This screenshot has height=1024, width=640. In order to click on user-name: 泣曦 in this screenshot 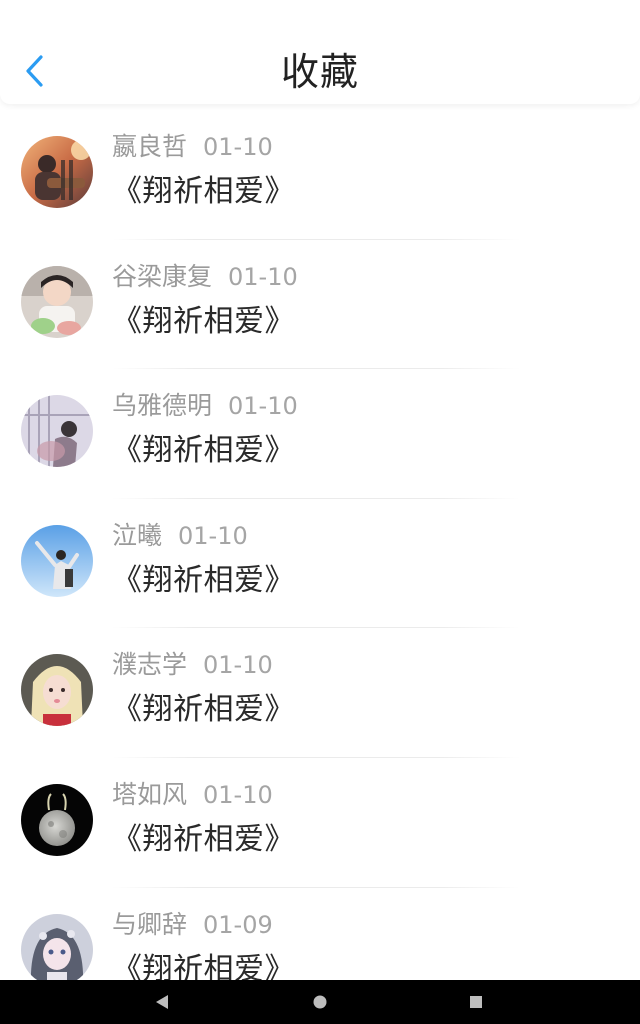, I will do `click(137, 535)`.